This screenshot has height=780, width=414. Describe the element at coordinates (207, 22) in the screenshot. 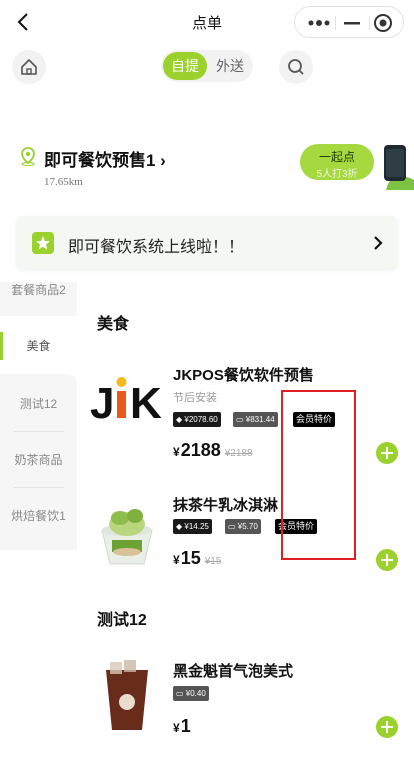

I see `nav-bar: 点单` at that location.